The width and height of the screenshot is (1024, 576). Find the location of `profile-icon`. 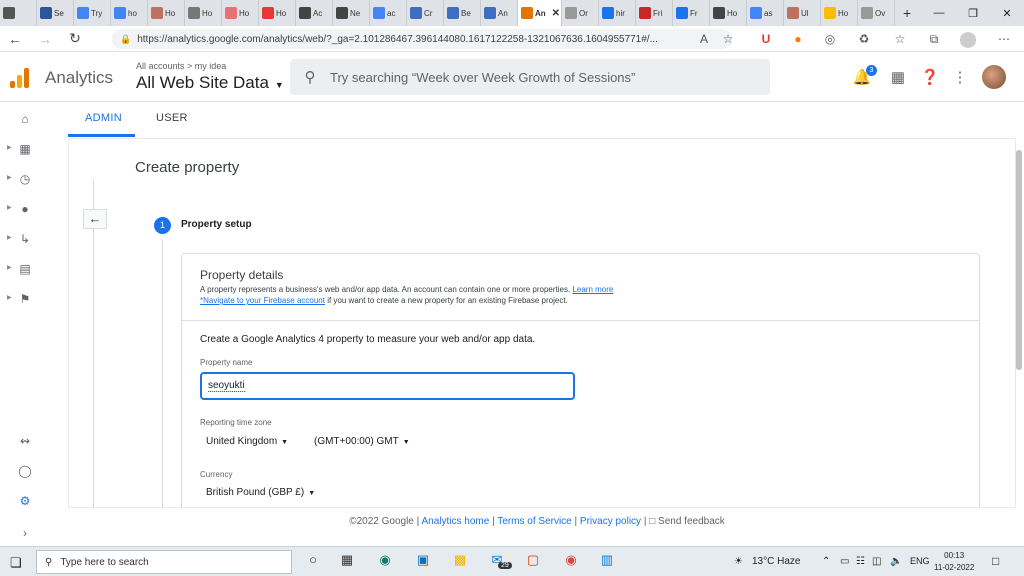

profile-icon is located at coordinates (968, 40).